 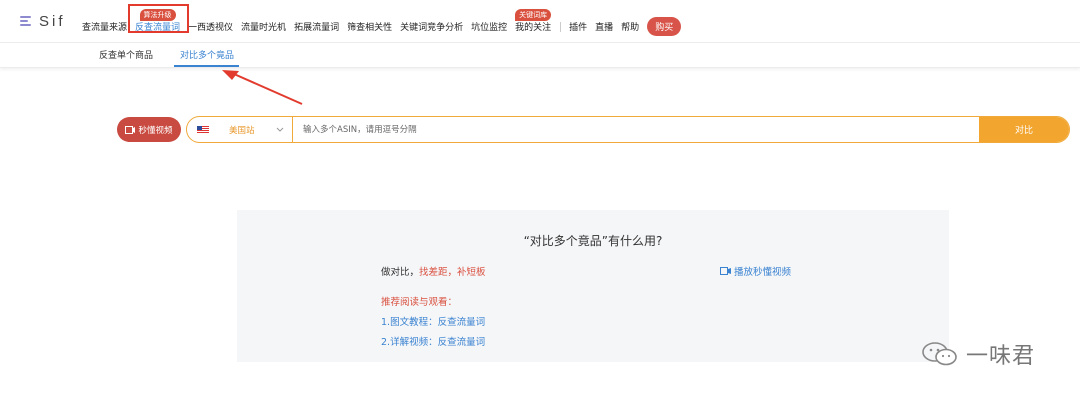 I want to click on wechat-icon, so click(x=939, y=354).